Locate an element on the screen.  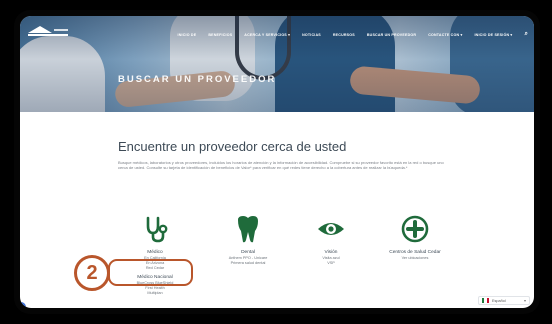
category-vision: Visión Visita azul VSP is located at coordinates (331, 240).